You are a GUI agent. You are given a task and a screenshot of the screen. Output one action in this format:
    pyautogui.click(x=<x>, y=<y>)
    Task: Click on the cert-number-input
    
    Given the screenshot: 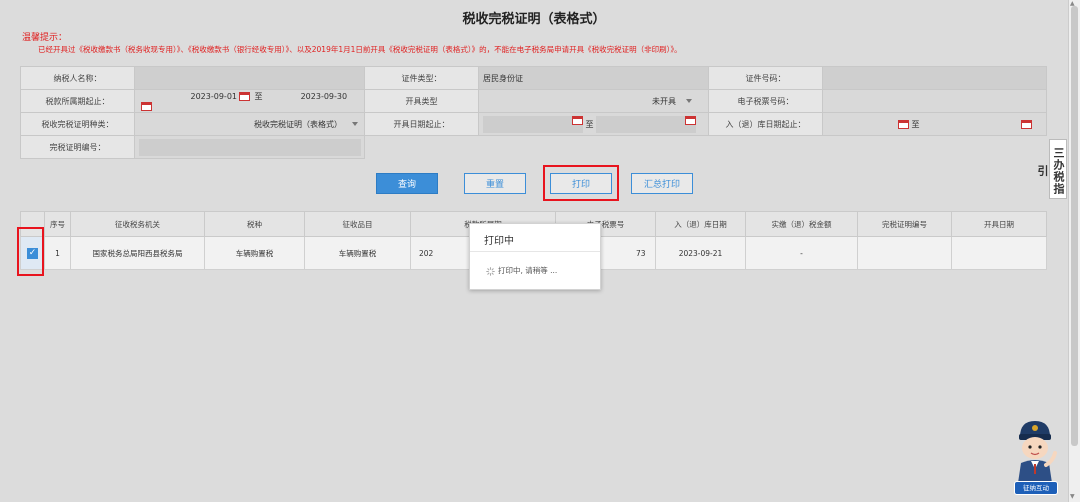 What is the action you would take?
    pyautogui.click(x=250, y=147)
    